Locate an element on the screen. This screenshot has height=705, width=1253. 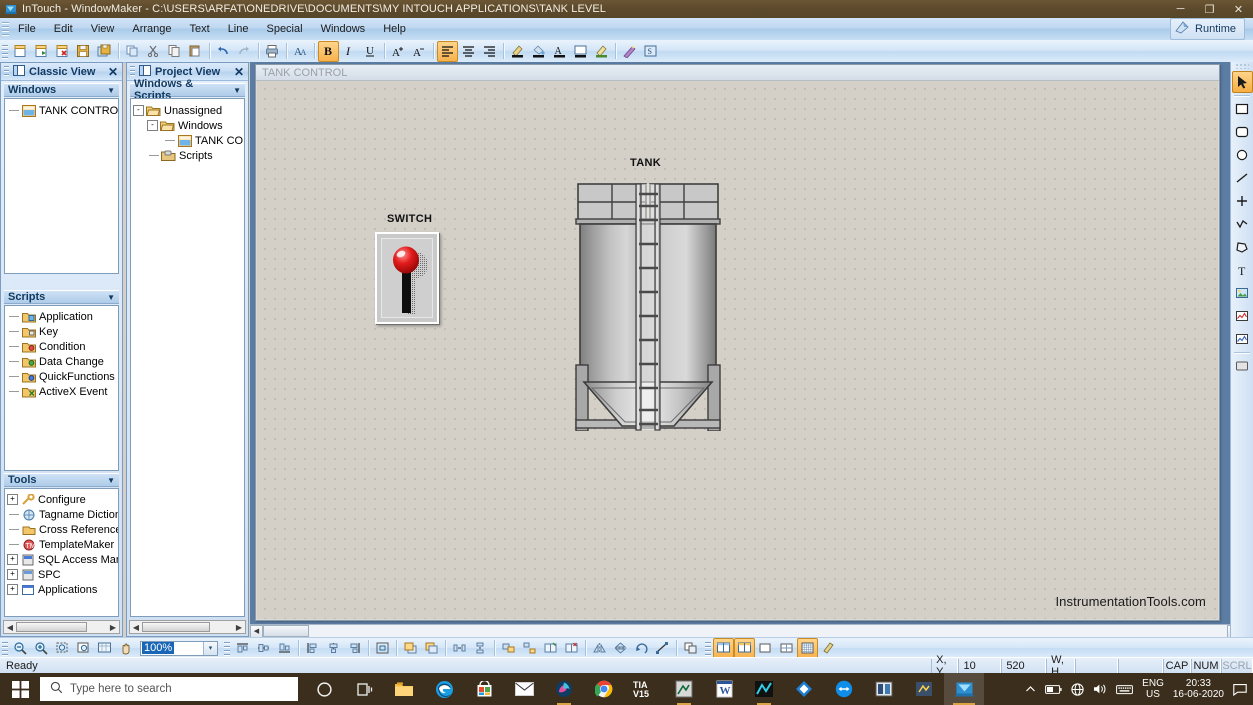
google-chrome-icon is located at coordinates (604, 689).